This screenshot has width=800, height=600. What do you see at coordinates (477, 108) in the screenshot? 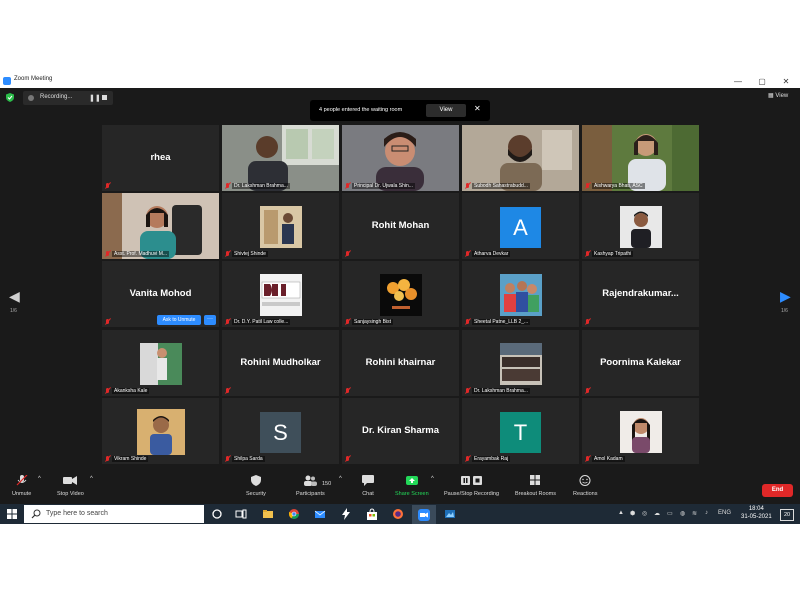
I see `waiting-room-close-icon: ✕` at bounding box center [477, 108].